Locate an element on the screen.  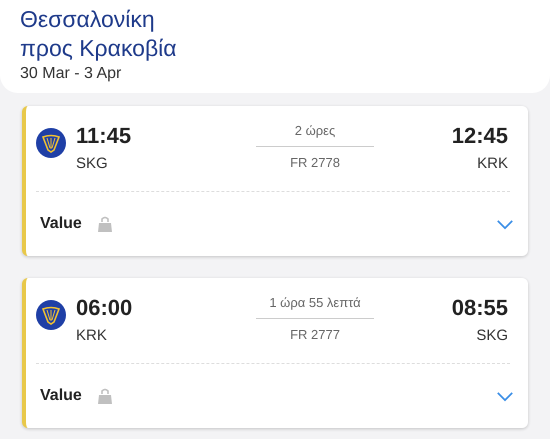
departure-time: 11:45 is located at coordinates (104, 136).